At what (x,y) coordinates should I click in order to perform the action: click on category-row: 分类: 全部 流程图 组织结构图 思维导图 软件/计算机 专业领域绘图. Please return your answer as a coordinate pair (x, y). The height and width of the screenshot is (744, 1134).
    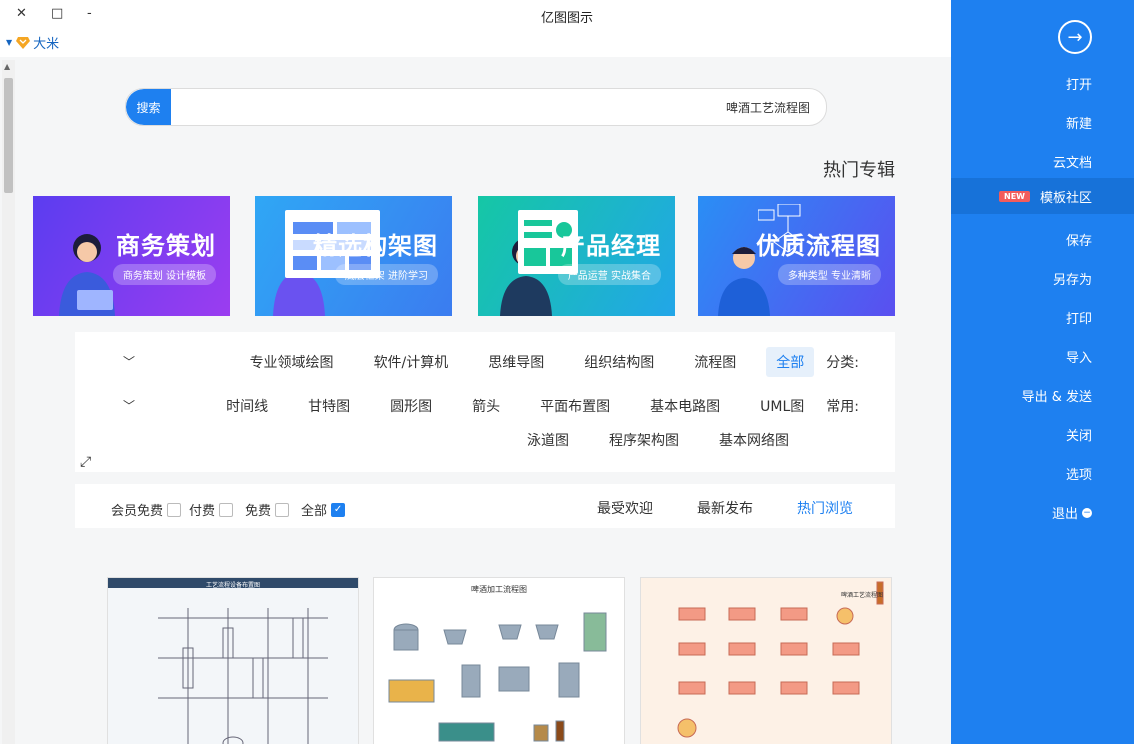
    Looking at the image, I should click on (539, 362).